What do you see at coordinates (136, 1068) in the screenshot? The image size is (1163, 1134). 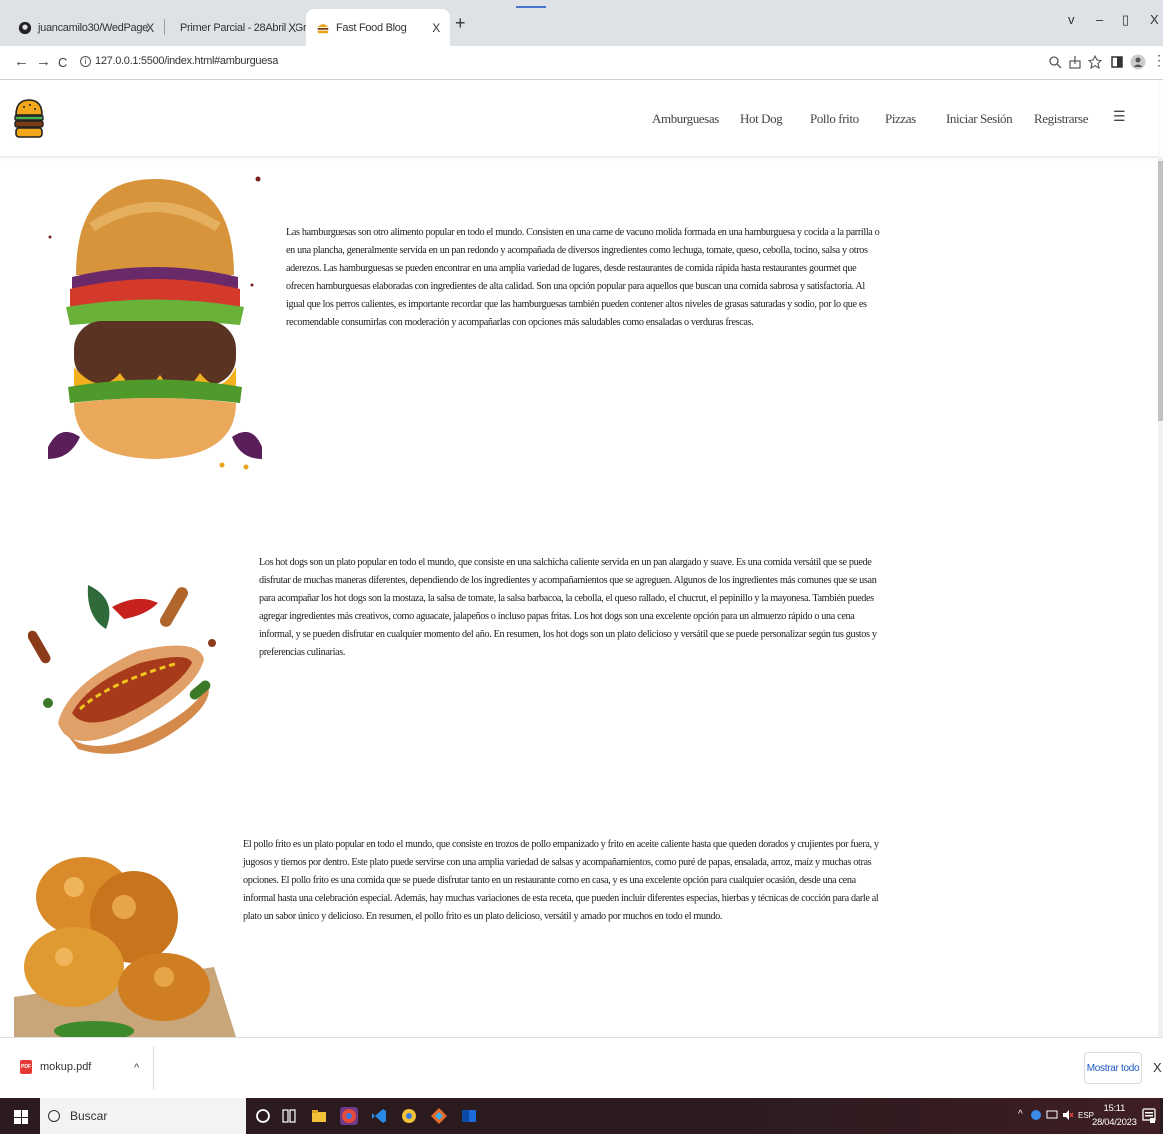 I see `download-options-chevron-icon: ^` at bounding box center [136, 1068].